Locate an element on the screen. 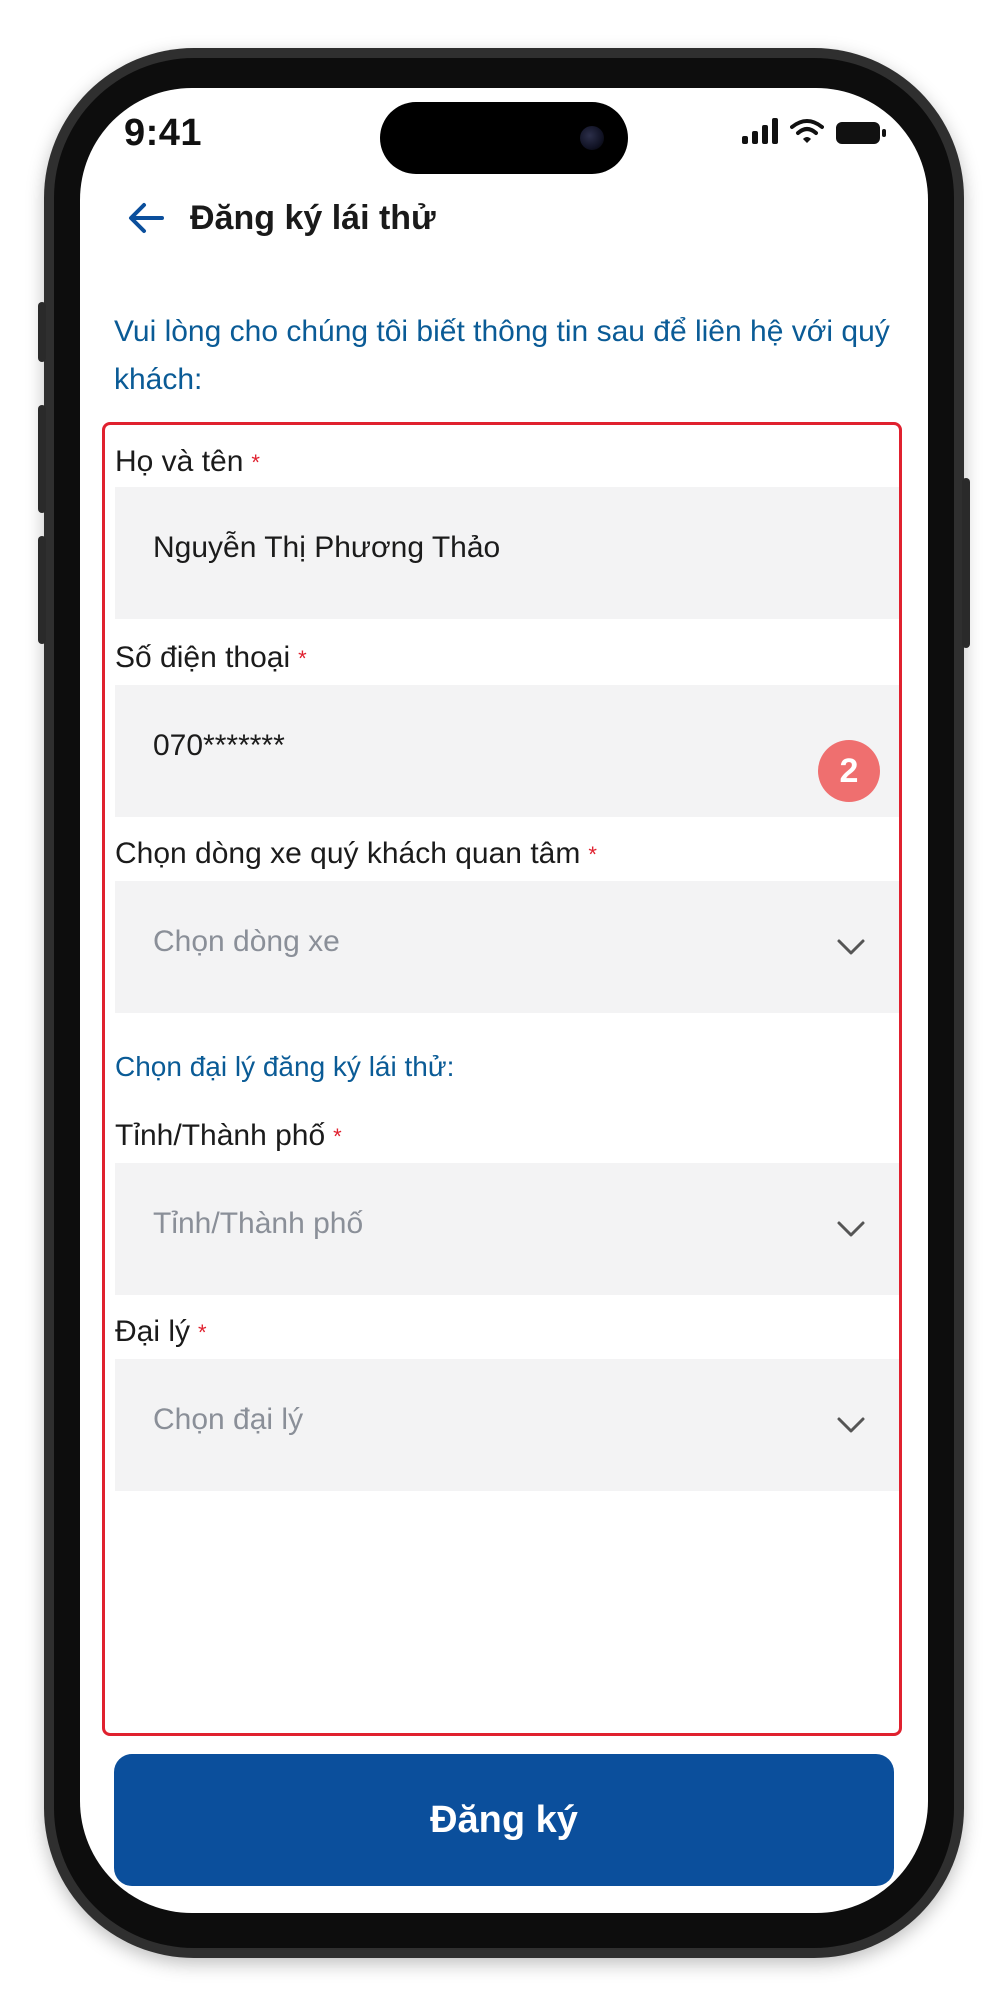 Image resolution: width=1008 pixels, height=1999 pixels. page-title: Đăng ký lái thử is located at coordinates (313, 217).